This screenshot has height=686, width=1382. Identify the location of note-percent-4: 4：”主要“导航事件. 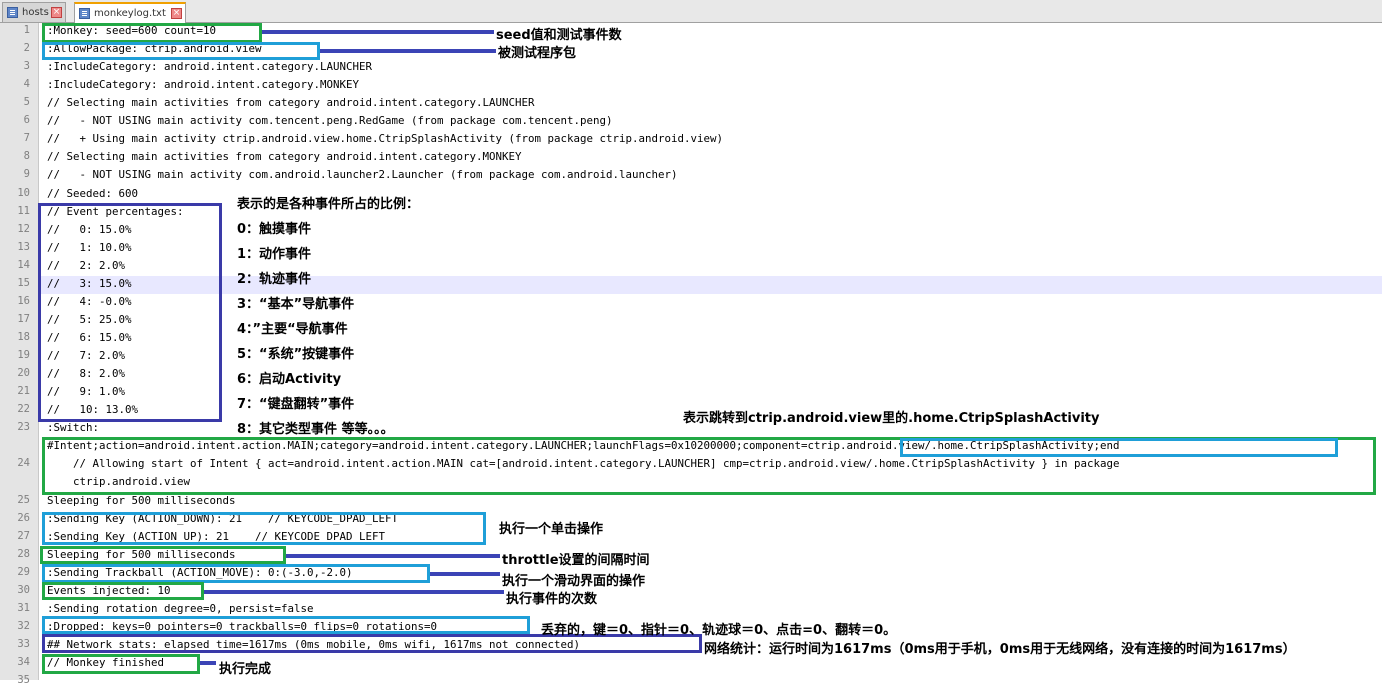
(292, 329).